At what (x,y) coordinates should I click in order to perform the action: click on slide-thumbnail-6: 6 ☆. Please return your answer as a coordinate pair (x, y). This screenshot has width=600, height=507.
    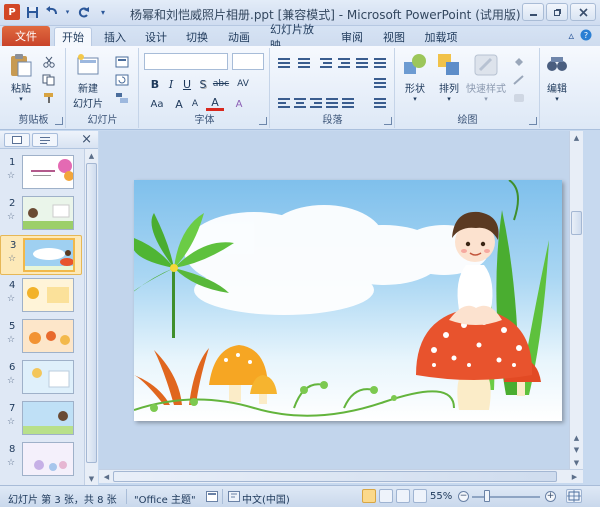
    Looking at the image, I should click on (41, 378).